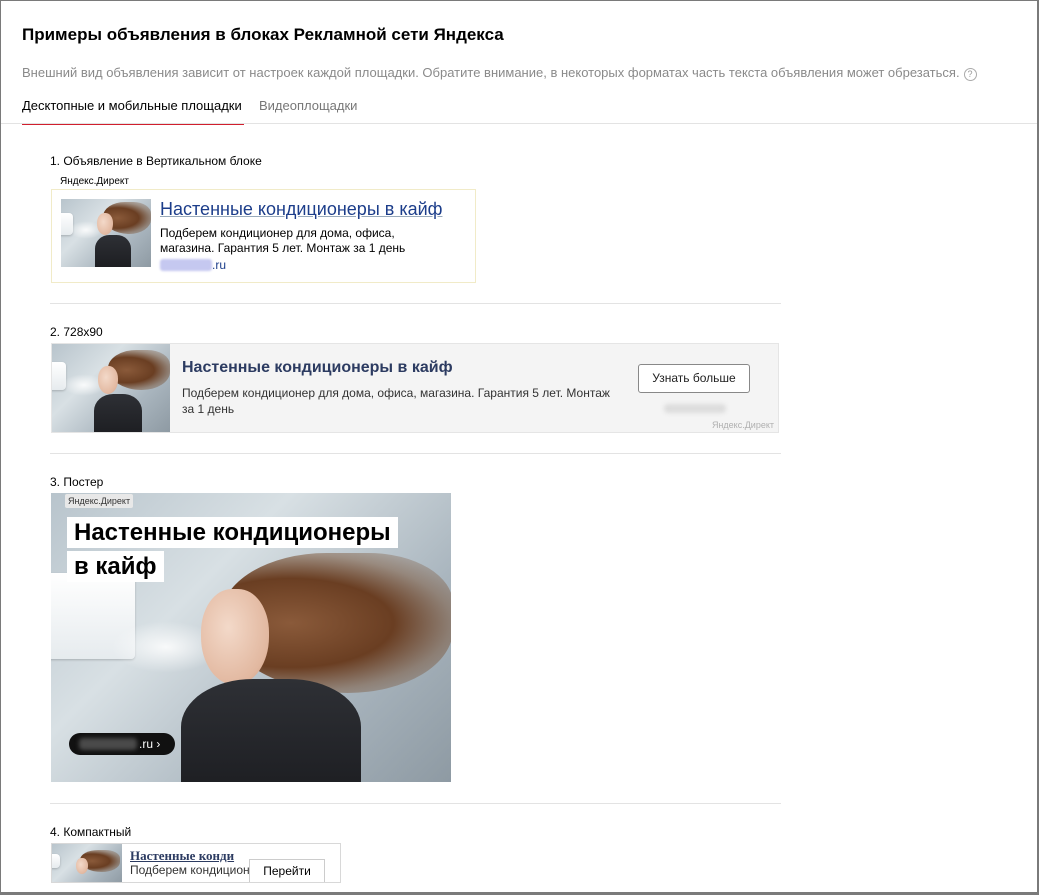  Describe the element at coordinates (76, 332) in the screenshot. I see `section-label-728x90: 2. 728x90` at that location.